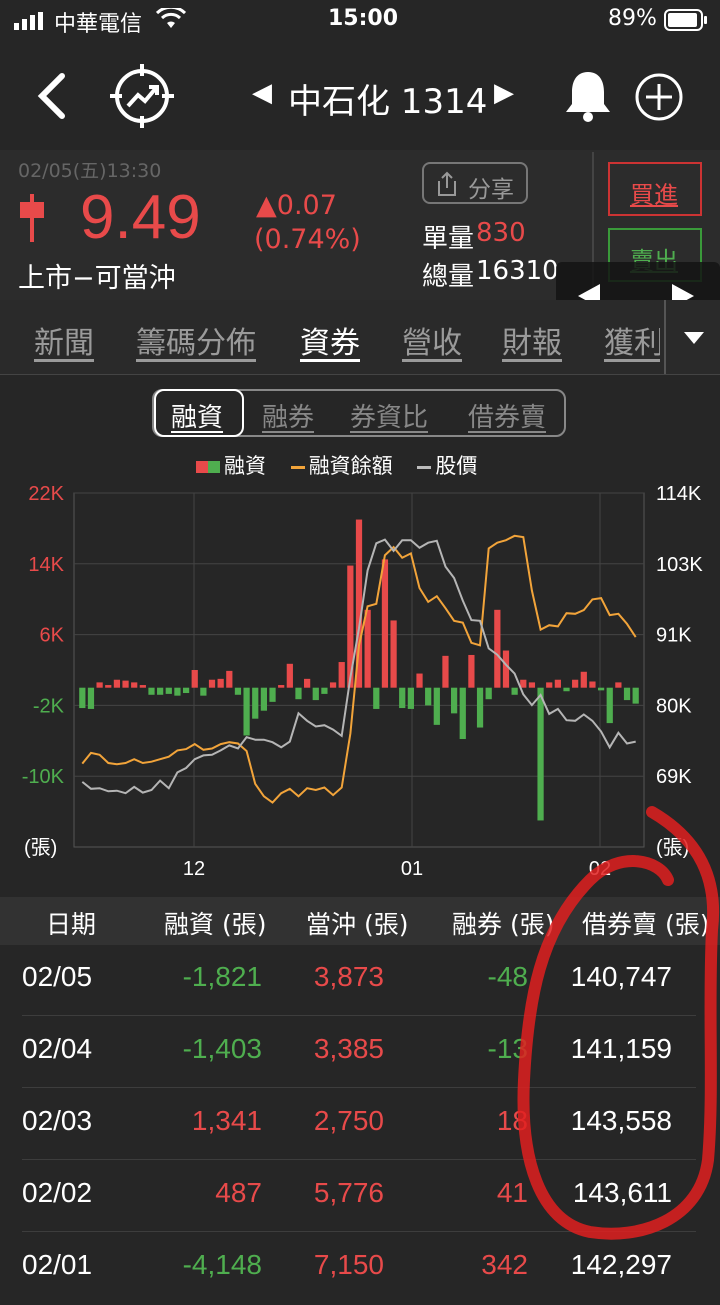  Describe the element at coordinates (532, 340) in the screenshot. I see `tab-financials: 財報` at that location.